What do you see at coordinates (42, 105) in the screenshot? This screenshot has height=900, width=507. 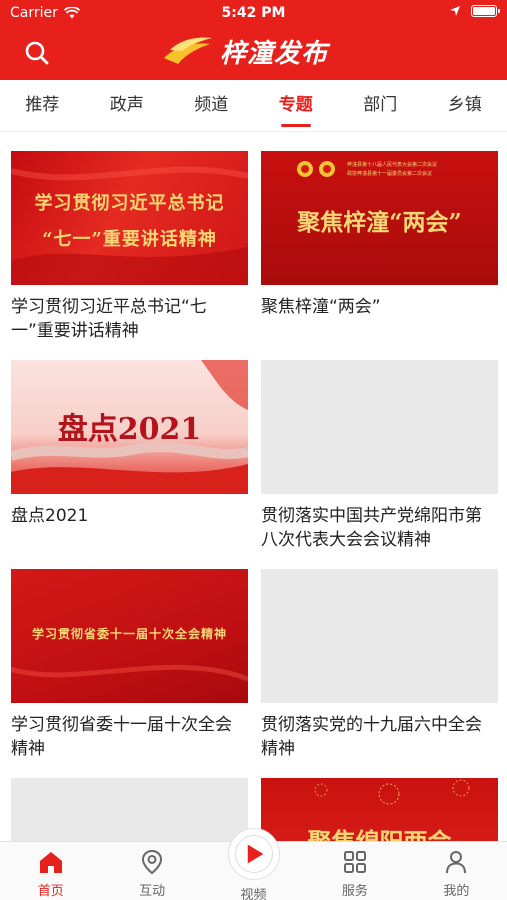 I see `tab-recommend: 推荐` at bounding box center [42, 105].